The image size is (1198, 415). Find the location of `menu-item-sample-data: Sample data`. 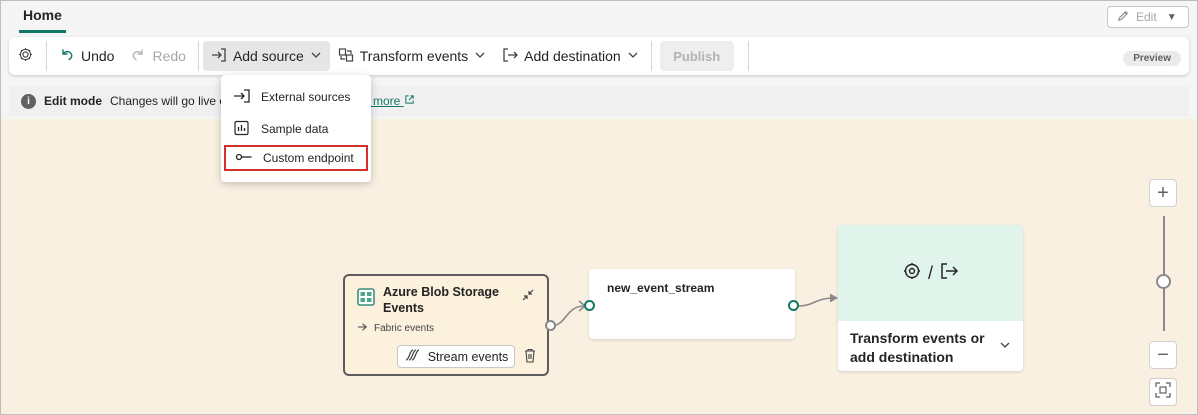

menu-item-sample-data: Sample data is located at coordinates (296, 129).